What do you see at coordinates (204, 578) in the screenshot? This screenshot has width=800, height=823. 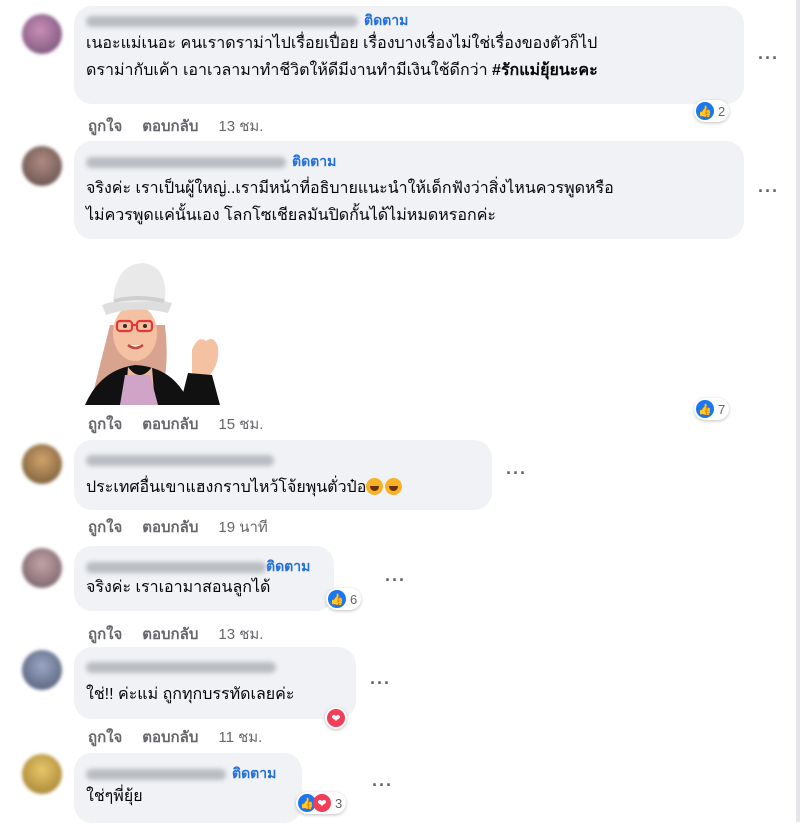 I see `comment-bubble: ติดตาม จริงค่ะ เราเอามาสอนลูกได้` at bounding box center [204, 578].